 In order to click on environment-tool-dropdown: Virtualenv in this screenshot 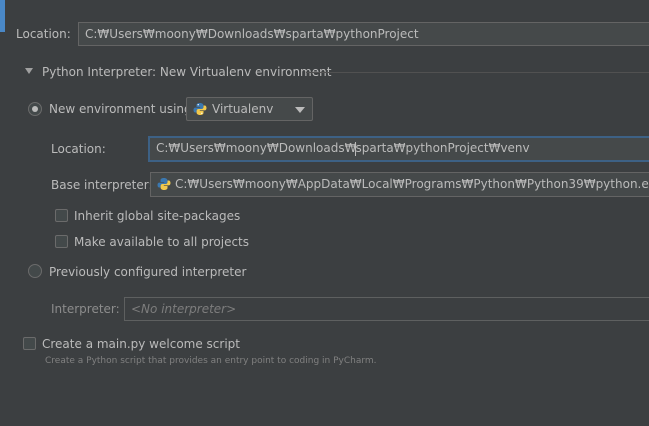, I will do `click(249, 109)`.